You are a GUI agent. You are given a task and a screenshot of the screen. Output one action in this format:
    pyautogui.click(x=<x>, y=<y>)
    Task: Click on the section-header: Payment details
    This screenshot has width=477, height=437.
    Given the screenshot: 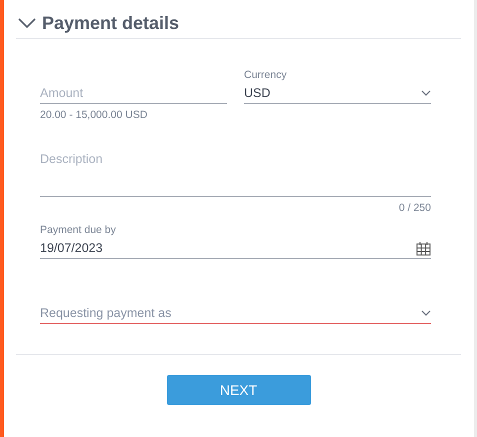 What is the action you would take?
    pyautogui.click(x=98, y=19)
    